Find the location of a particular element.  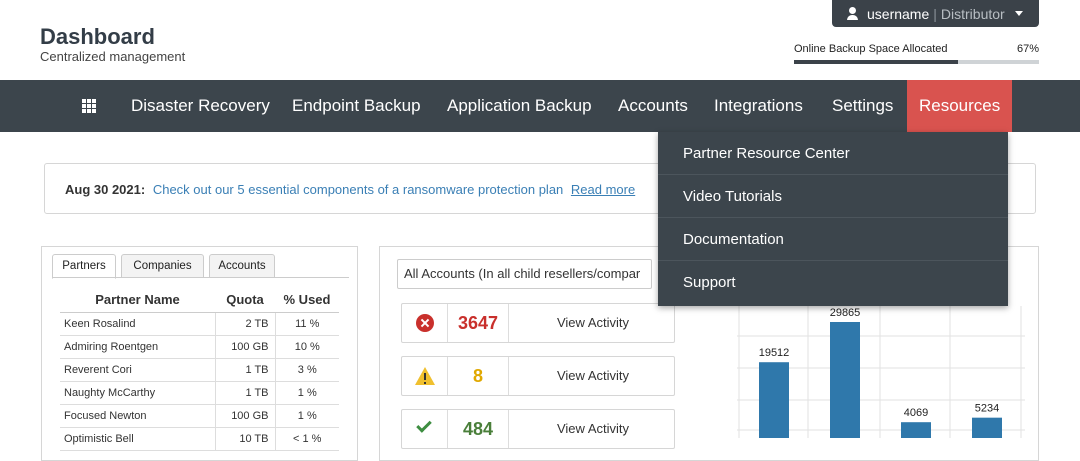

partners-tabs: Partners Companies Accounts is located at coordinates (202, 266).